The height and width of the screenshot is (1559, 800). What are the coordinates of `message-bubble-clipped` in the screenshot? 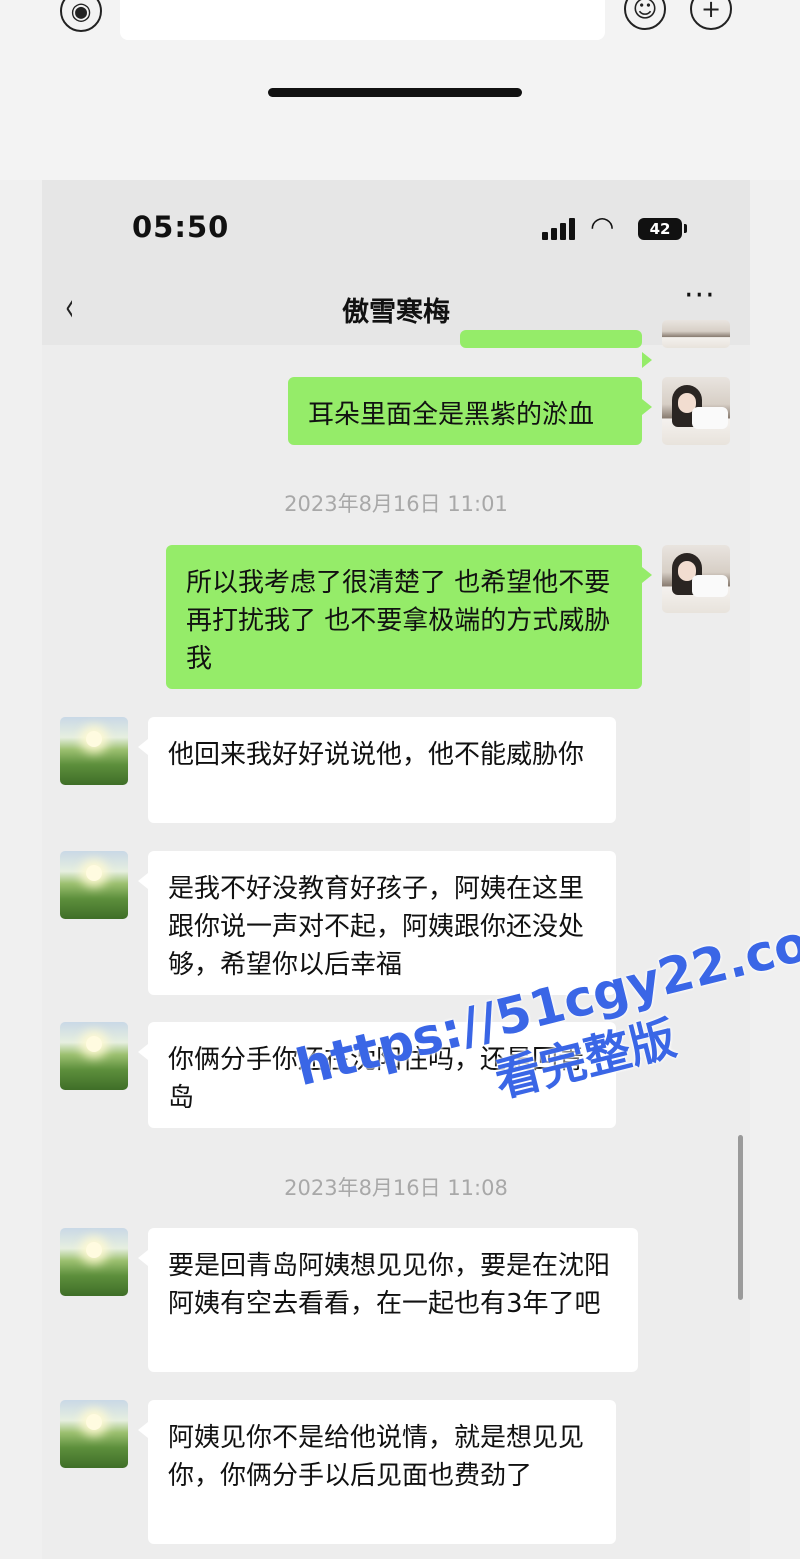 It's located at (556, 349).